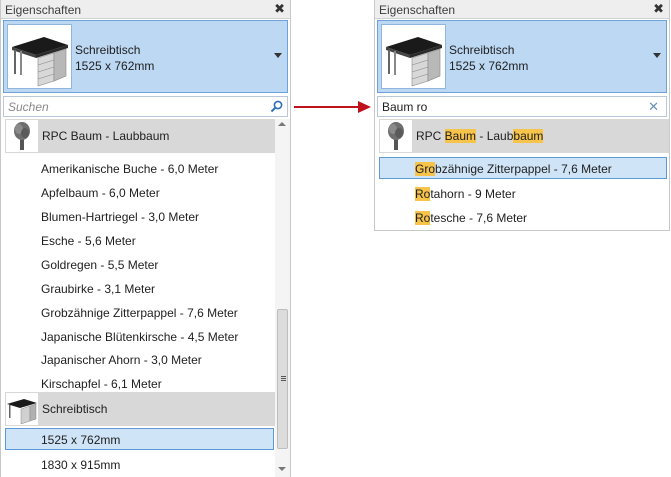 The width and height of the screenshot is (671, 477). What do you see at coordinates (332, 107) in the screenshot?
I see `arrow-right-icon` at bounding box center [332, 107].